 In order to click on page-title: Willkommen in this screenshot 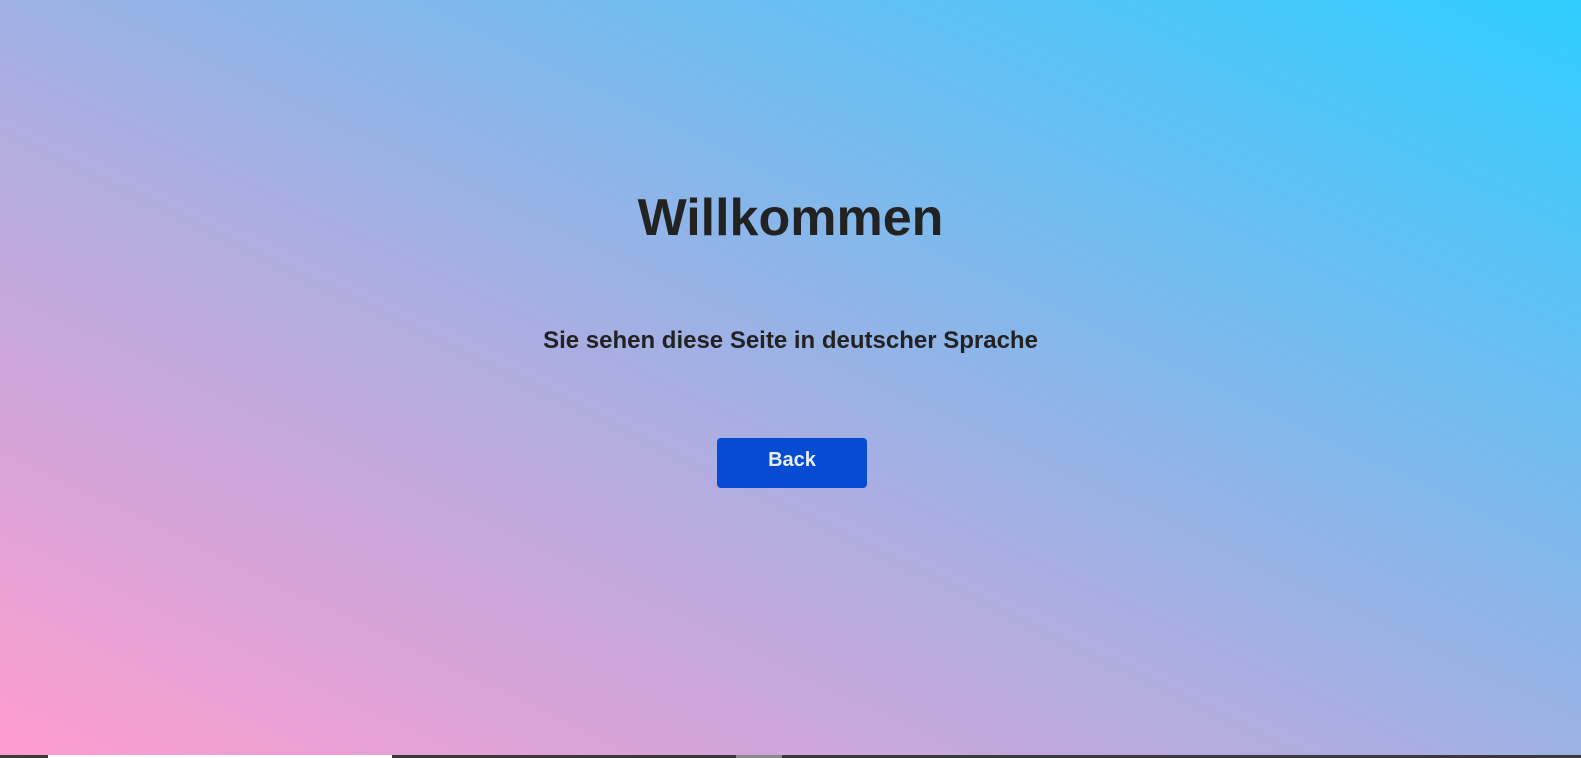, I will do `click(790, 218)`.